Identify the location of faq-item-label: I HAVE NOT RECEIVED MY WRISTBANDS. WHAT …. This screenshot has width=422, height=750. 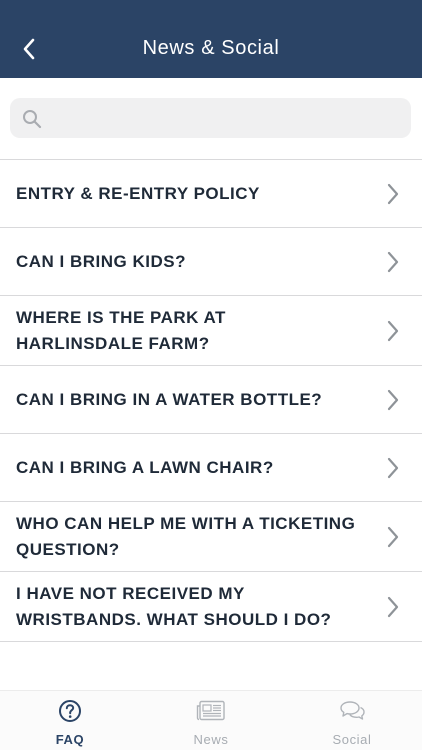
(174, 606).